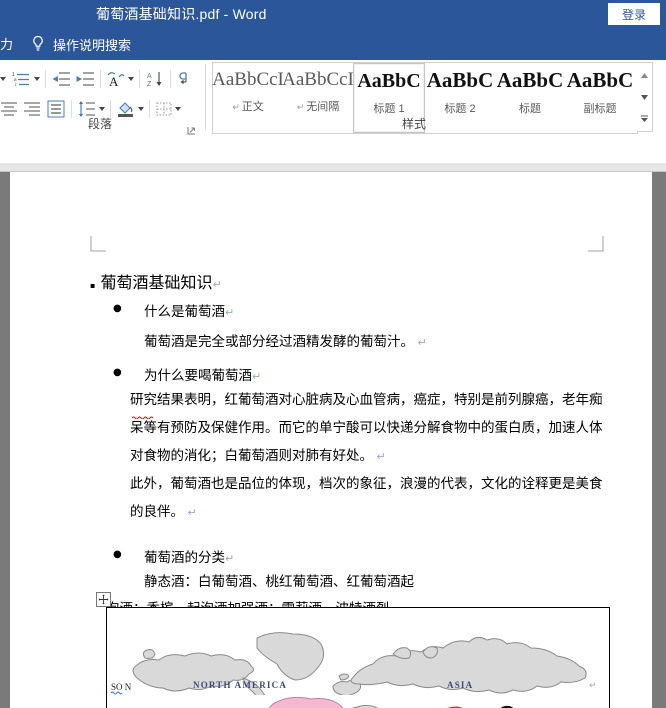 This screenshot has width=666, height=708. What do you see at coordinates (460, 109) in the screenshot?
I see `style-label: 标题 2` at bounding box center [460, 109].